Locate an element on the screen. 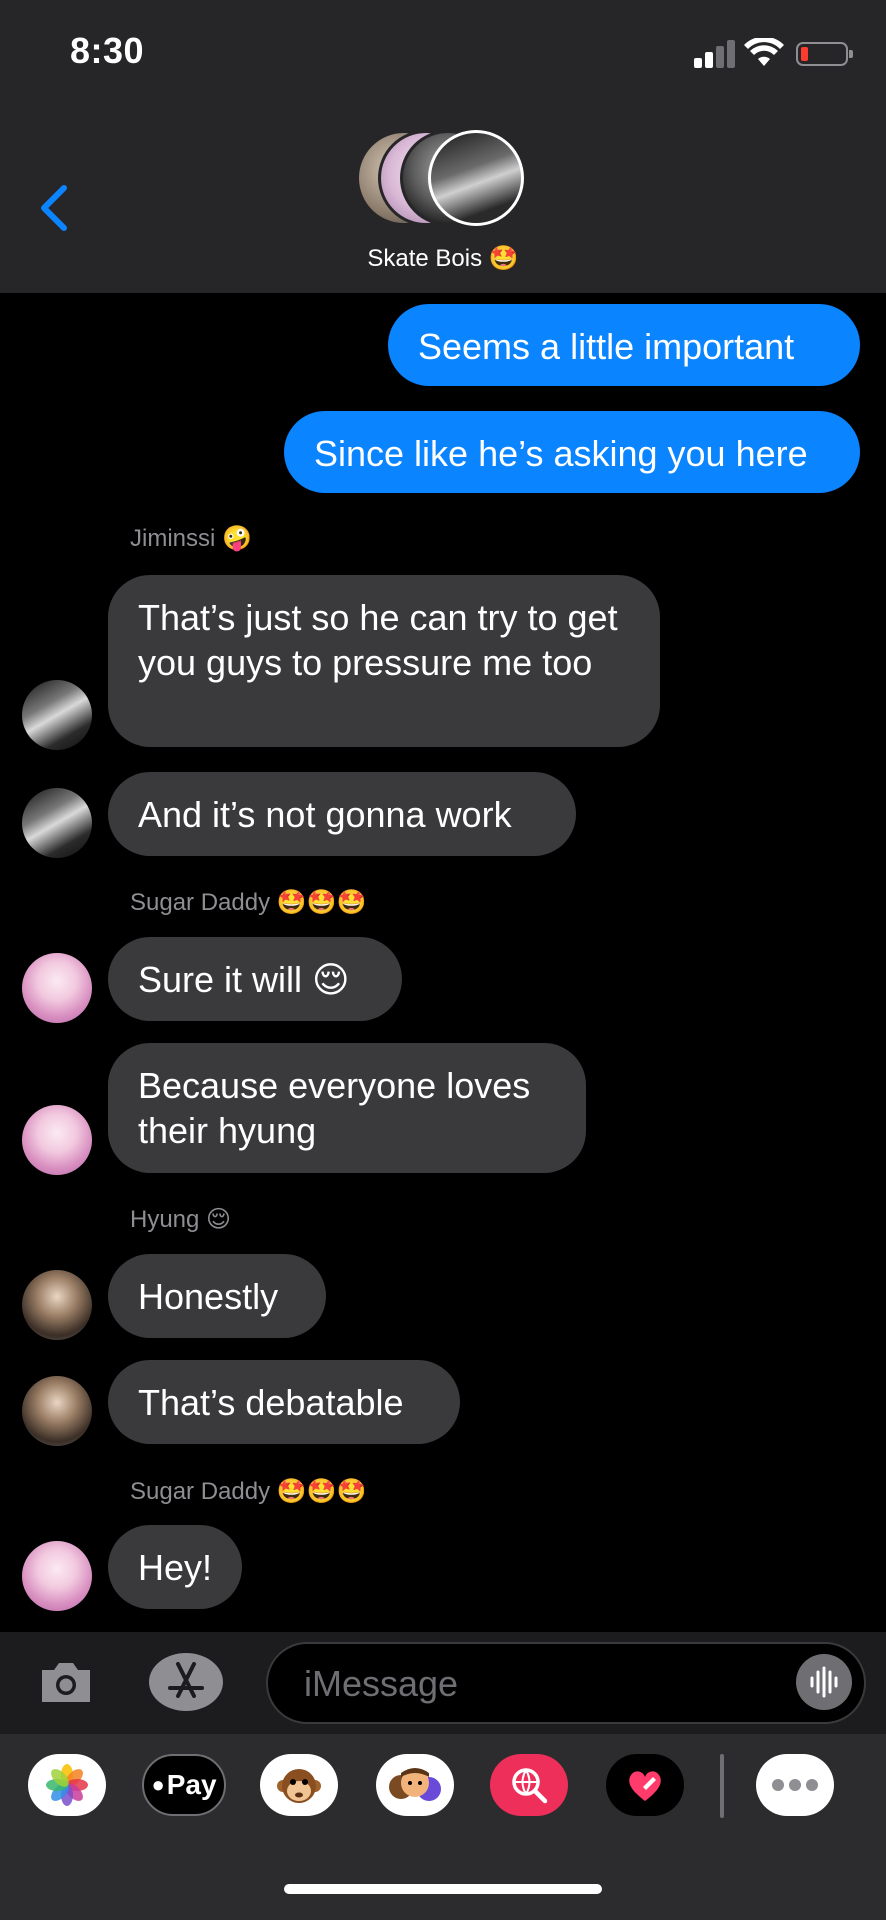 Image resolution: width=886 pixels, height=1920 pixels. photos-icon is located at coordinates (67, 1785).